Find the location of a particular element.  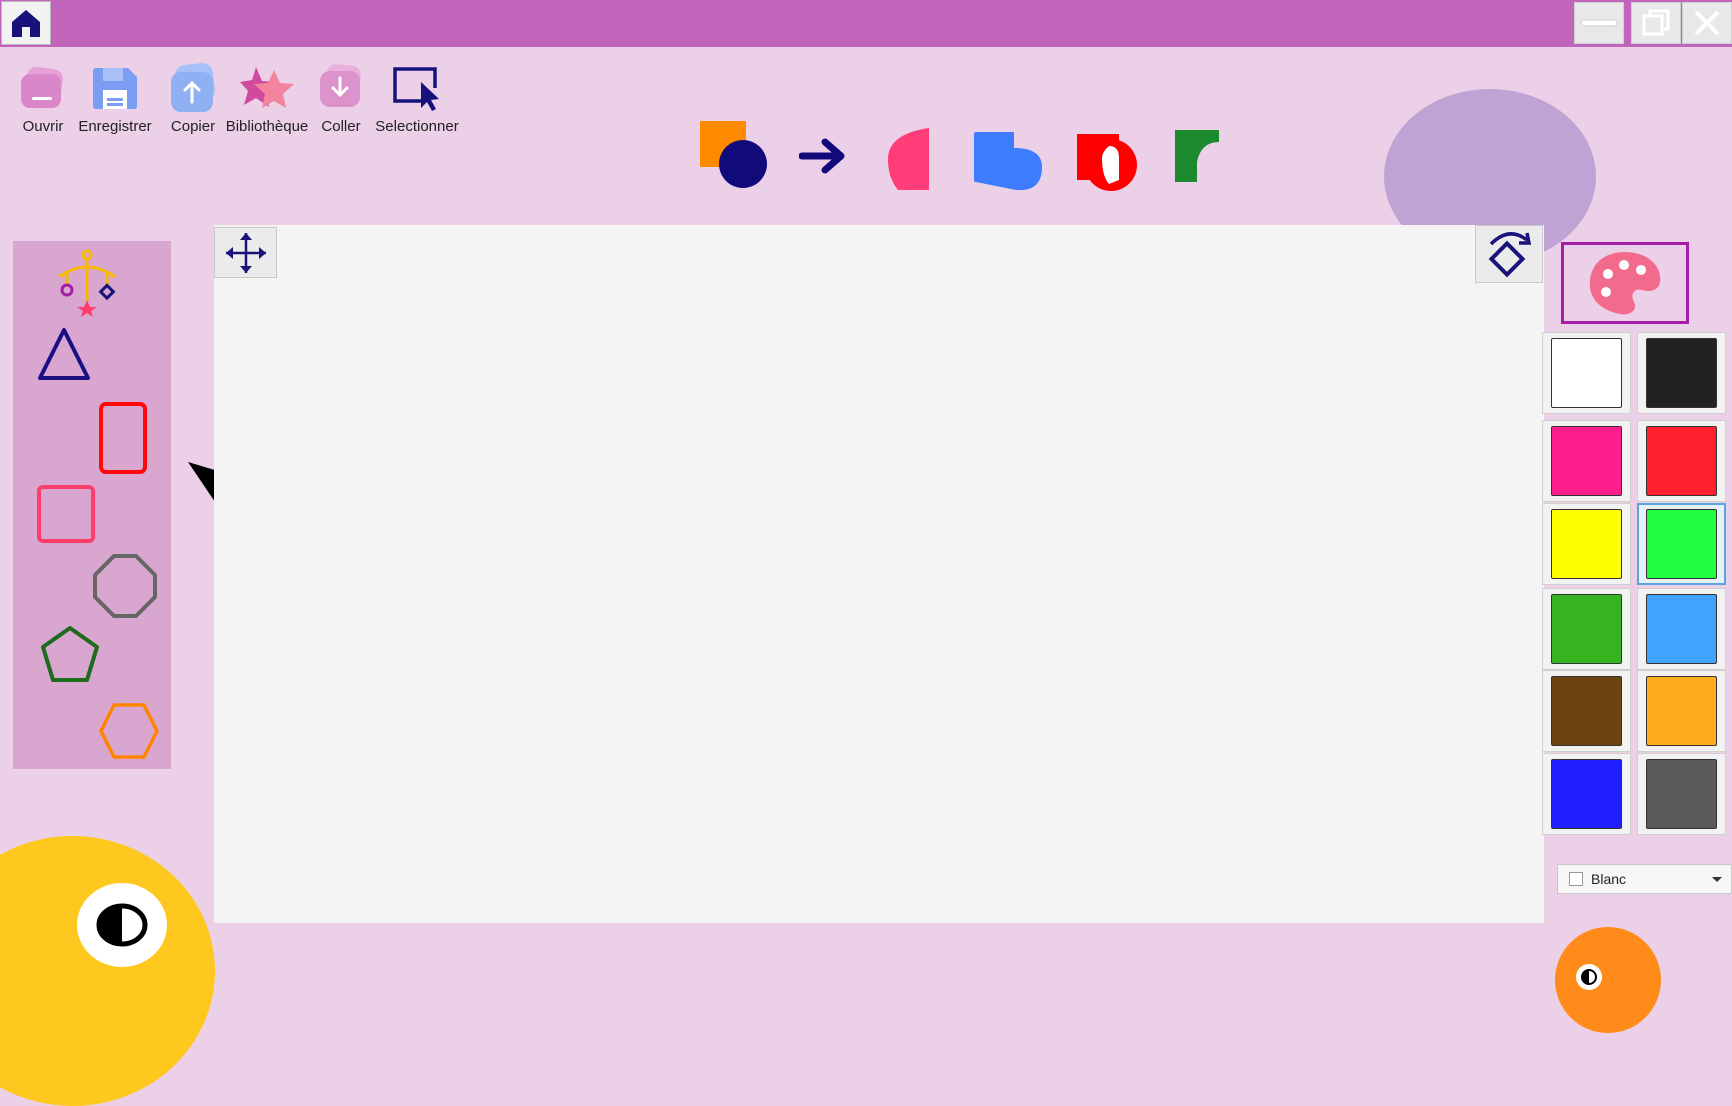

color-swatch-white is located at coordinates (1586, 373).